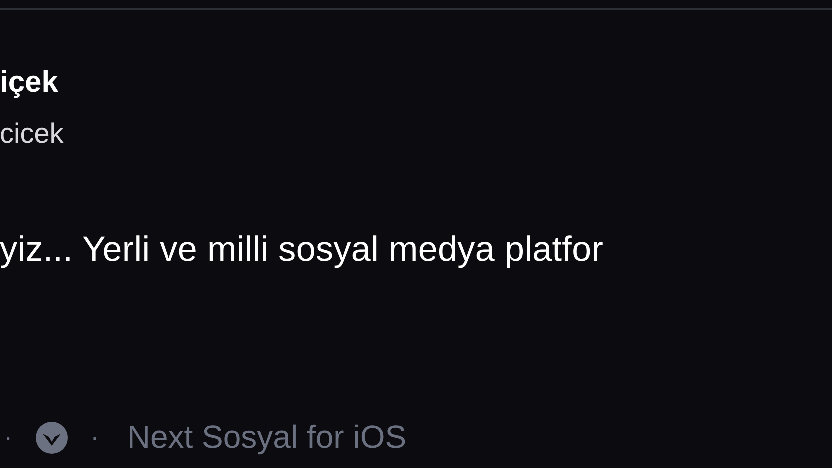  I want to click on post-text: yiz... Yerli ve milli sosyal medya platfor, so click(302, 250).